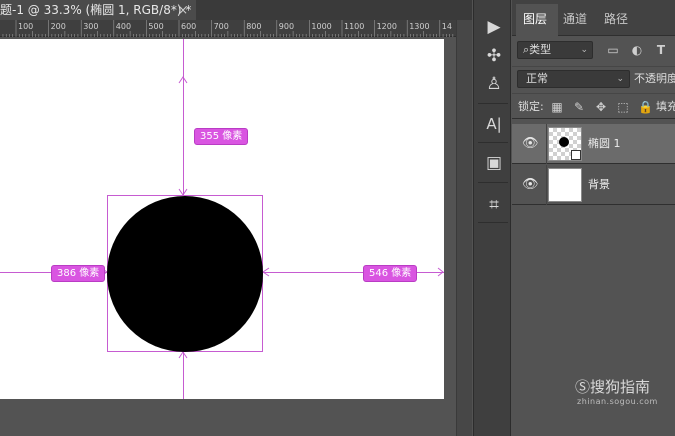 Image resolution: width=675 pixels, height=436 pixels. What do you see at coordinates (354, 26) in the screenshot?
I see `ruler-label: 1100` at bounding box center [354, 26].